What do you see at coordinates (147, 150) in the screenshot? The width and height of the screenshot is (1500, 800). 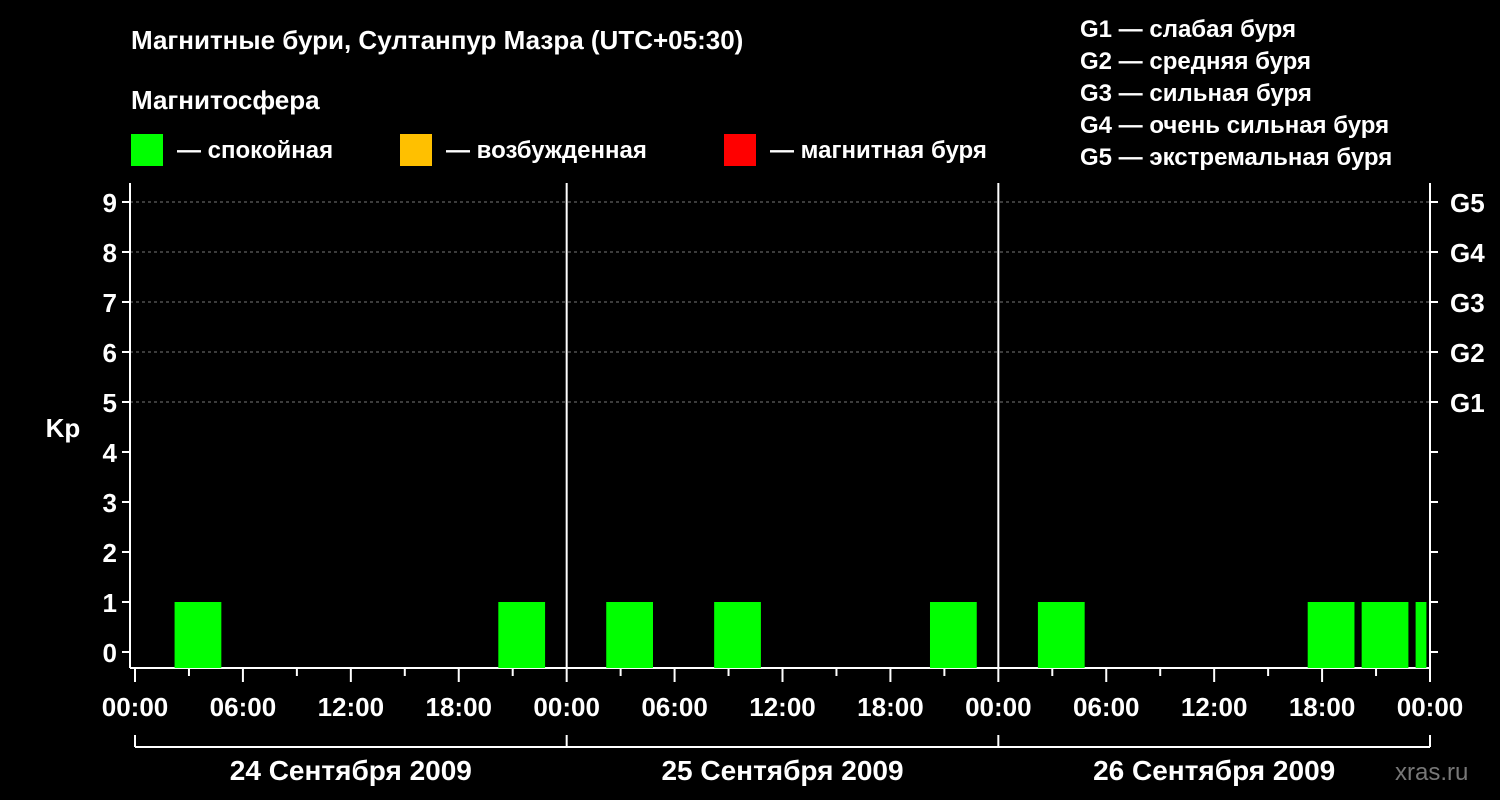 I see `legend-swatch-quiet` at bounding box center [147, 150].